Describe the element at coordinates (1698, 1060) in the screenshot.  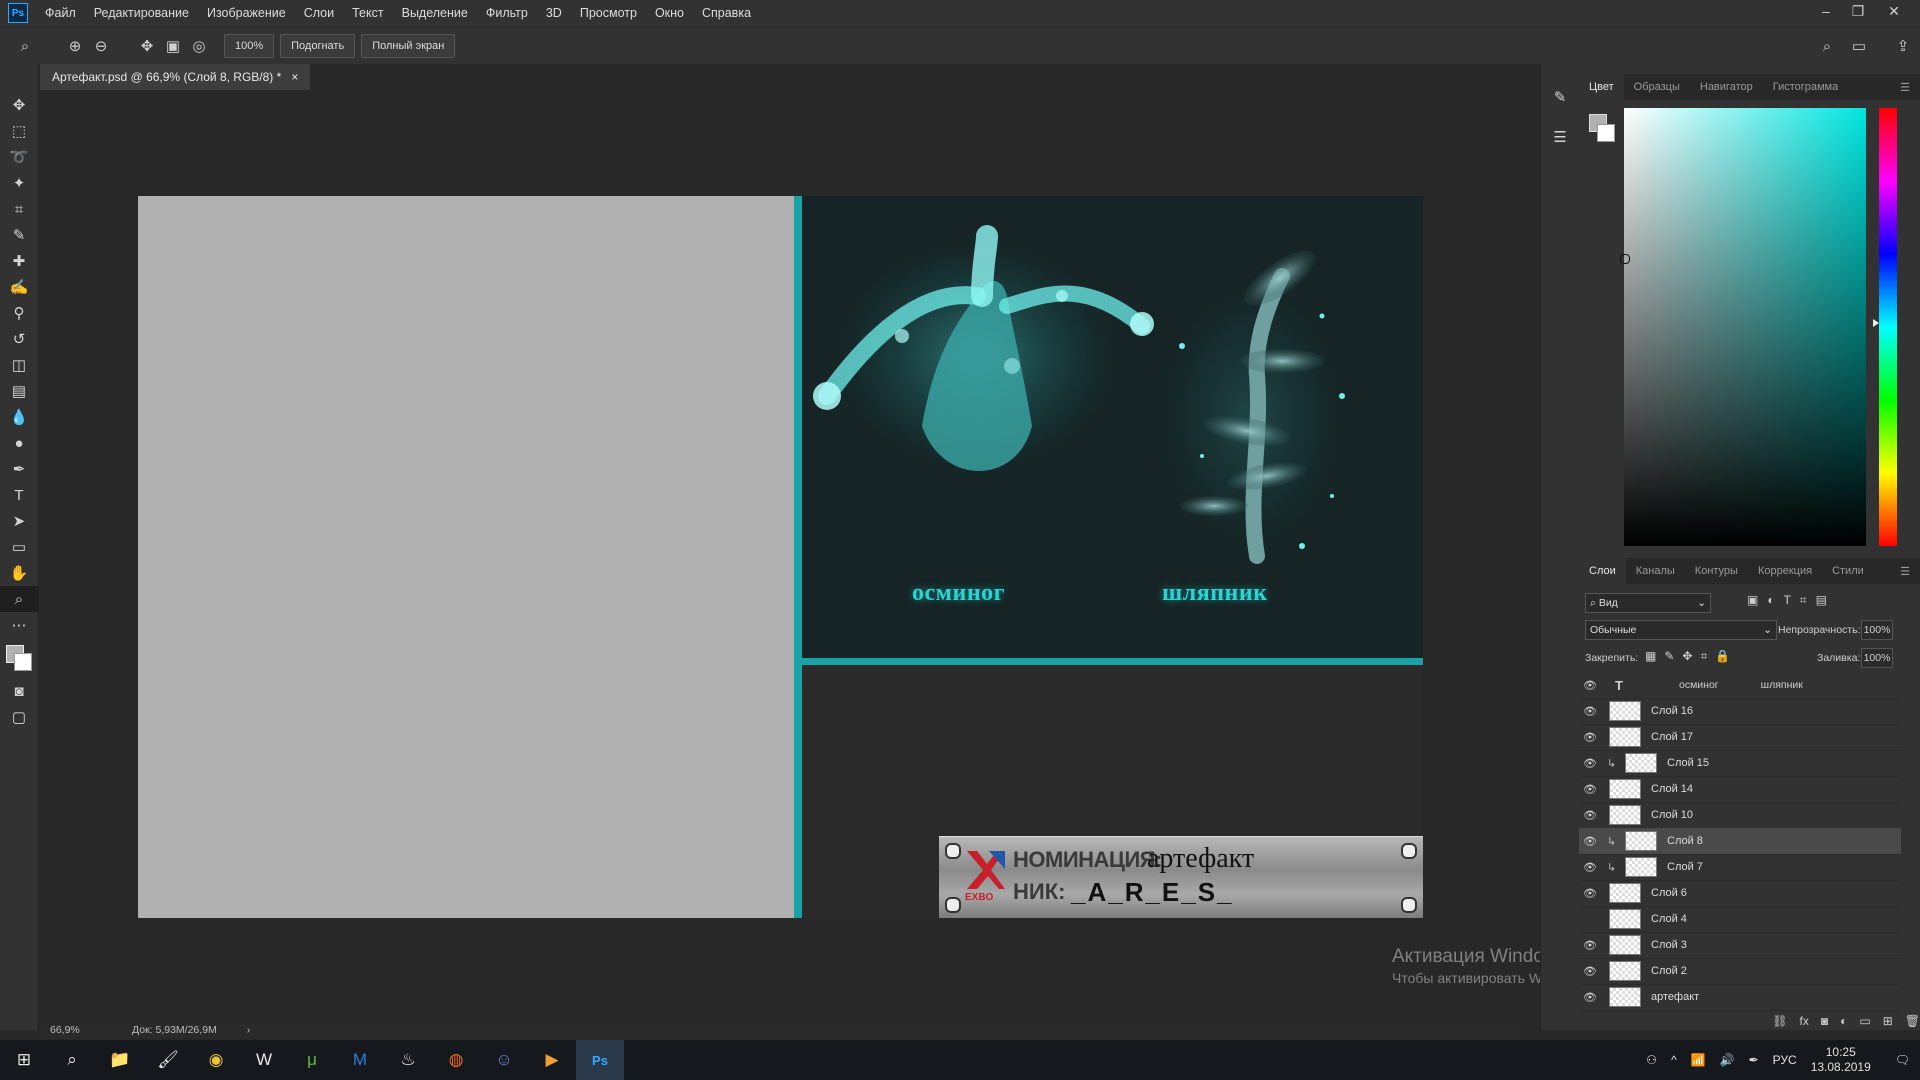
I see `network-icon: 📶` at that location.